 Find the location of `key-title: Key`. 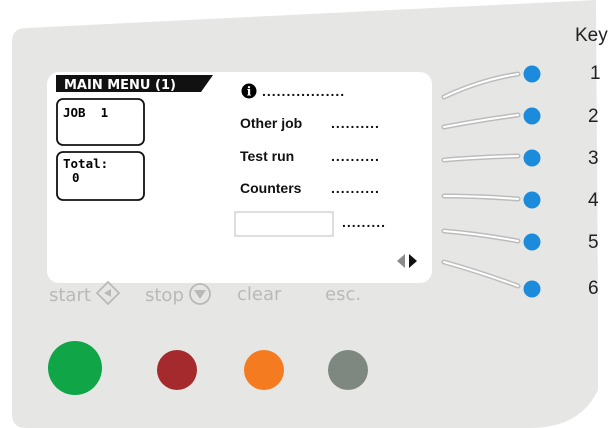

key-title: Key is located at coordinates (591, 35).